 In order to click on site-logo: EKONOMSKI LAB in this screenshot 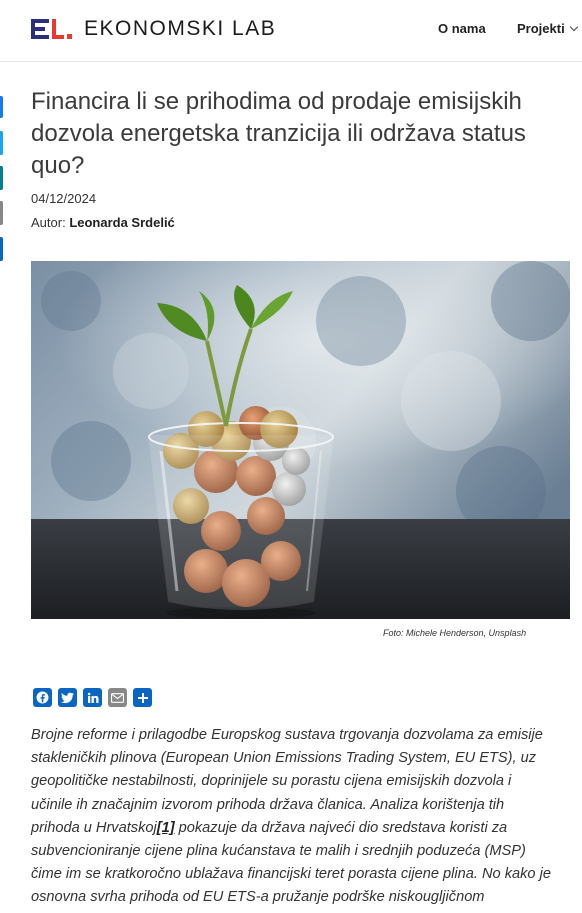, I will do `click(153, 29)`.